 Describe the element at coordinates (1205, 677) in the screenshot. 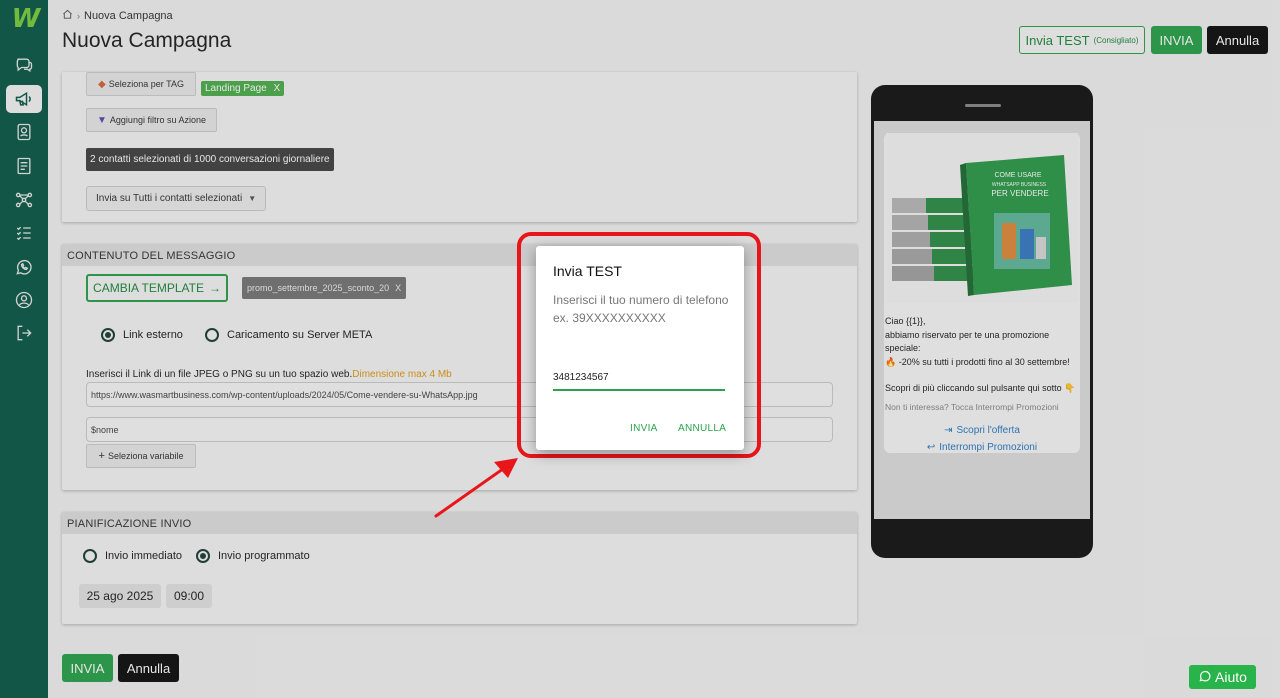

I see `whatsapp-icon` at that location.